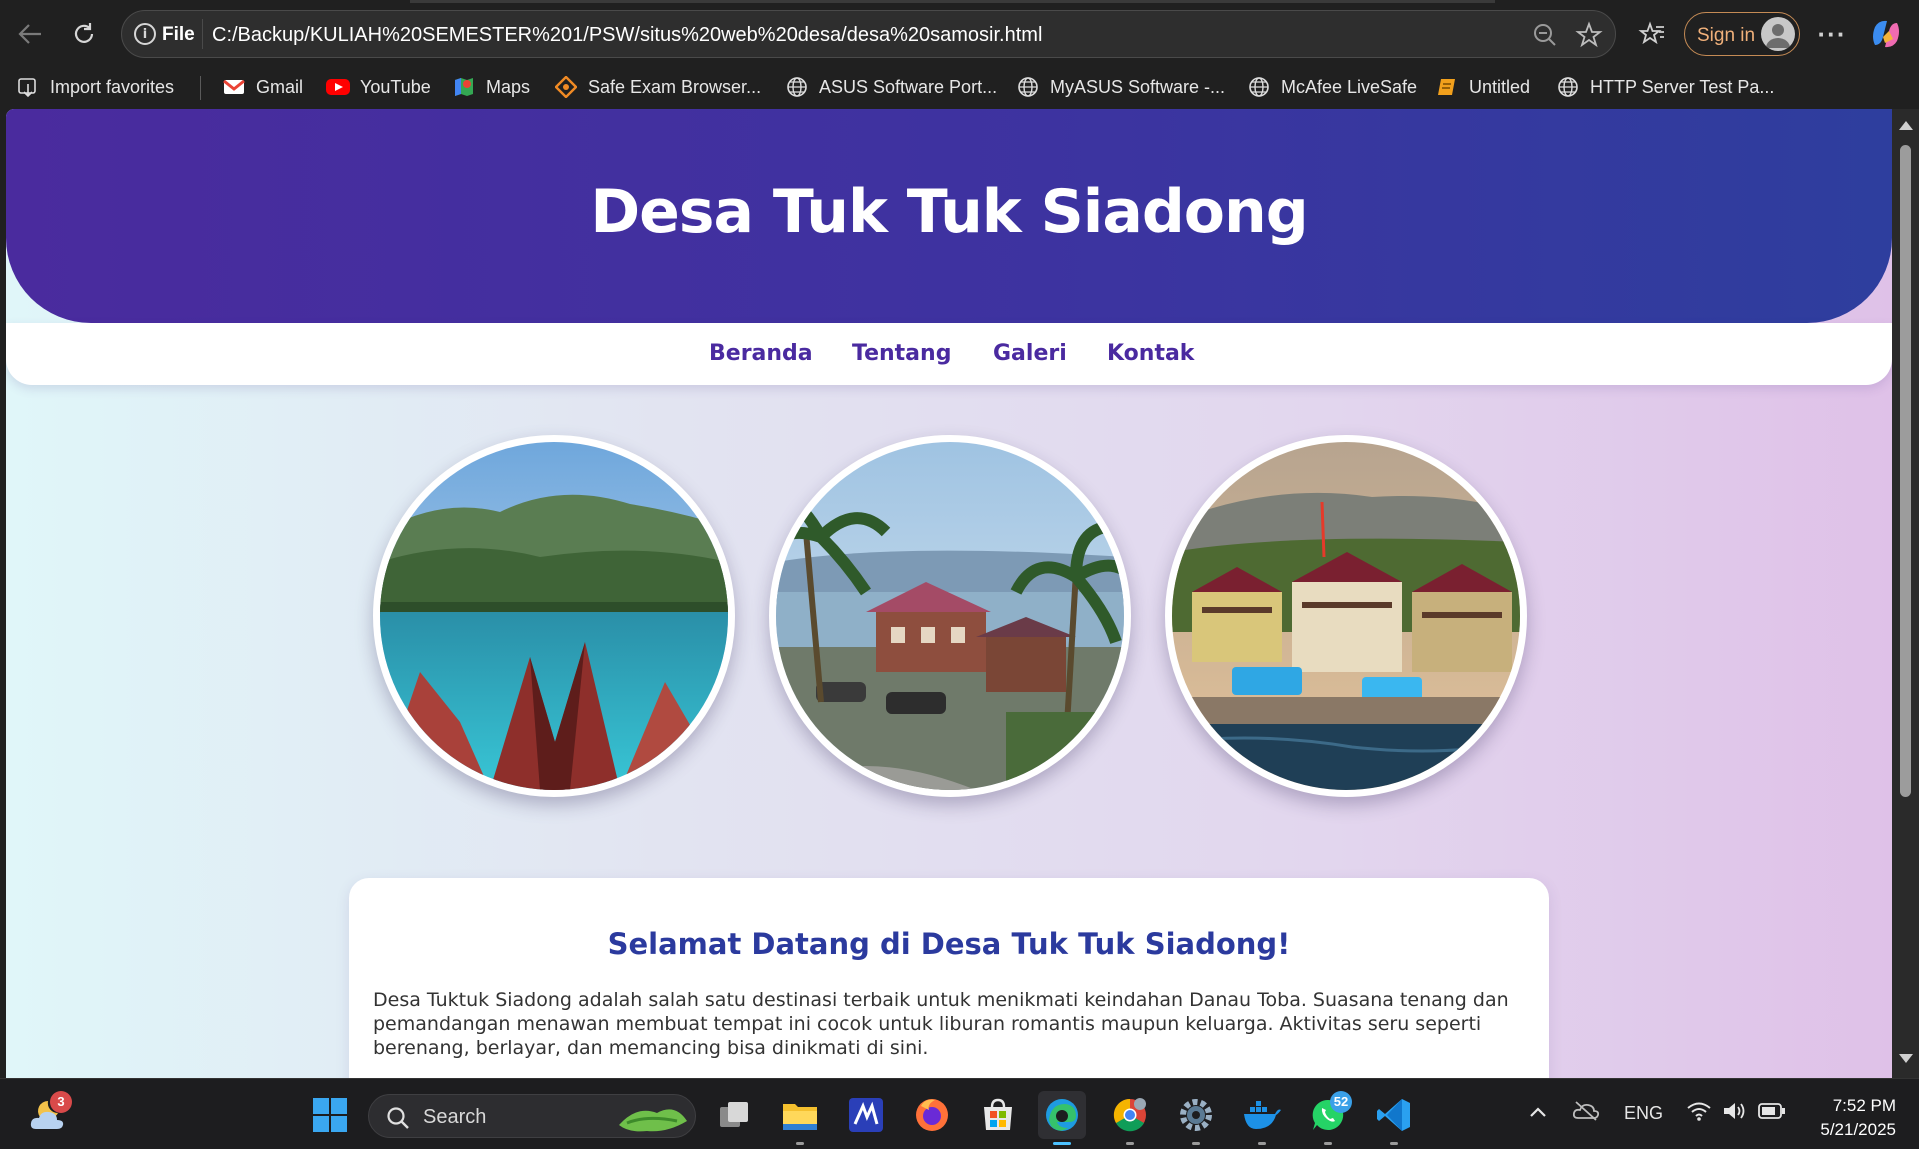 The image size is (1919, 1149). I want to click on back-button, so click(30, 34).